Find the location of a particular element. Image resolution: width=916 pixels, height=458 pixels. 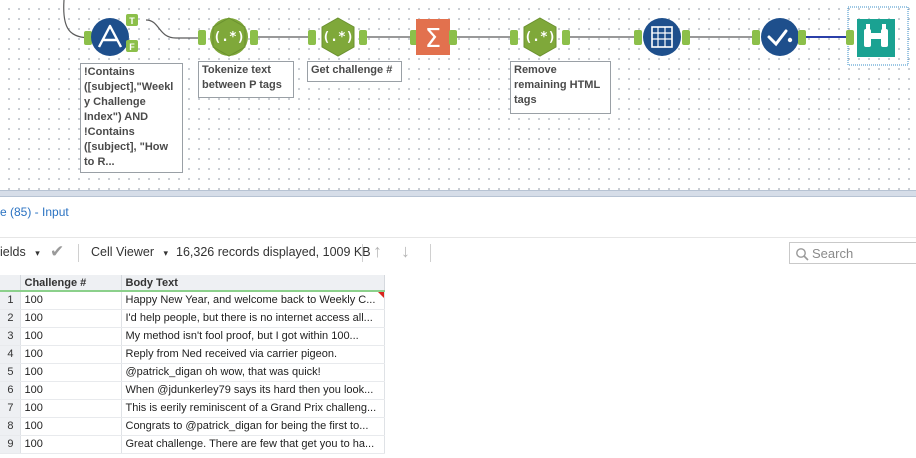

search-box: Search is located at coordinates (852, 253).